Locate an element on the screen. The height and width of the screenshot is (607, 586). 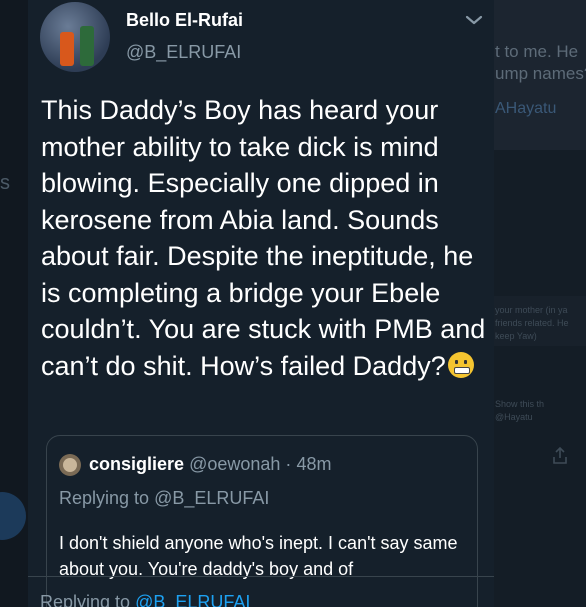
background-side-letter: s is located at coordinates (5, 183).